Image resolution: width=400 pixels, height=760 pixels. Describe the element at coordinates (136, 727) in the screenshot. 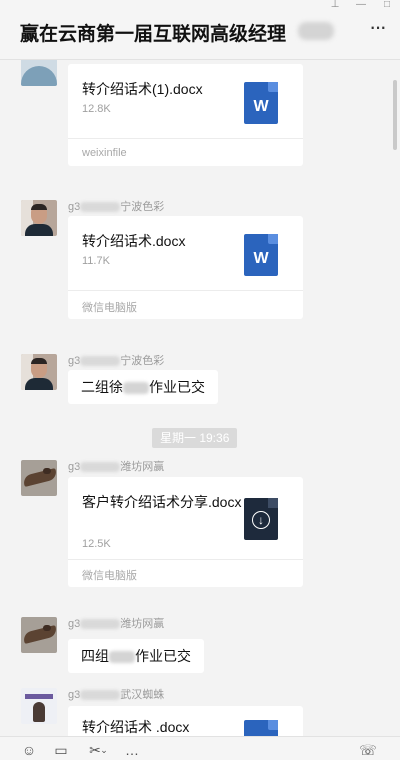

I see `file-name: 转介绍话术 .docx` at that location.